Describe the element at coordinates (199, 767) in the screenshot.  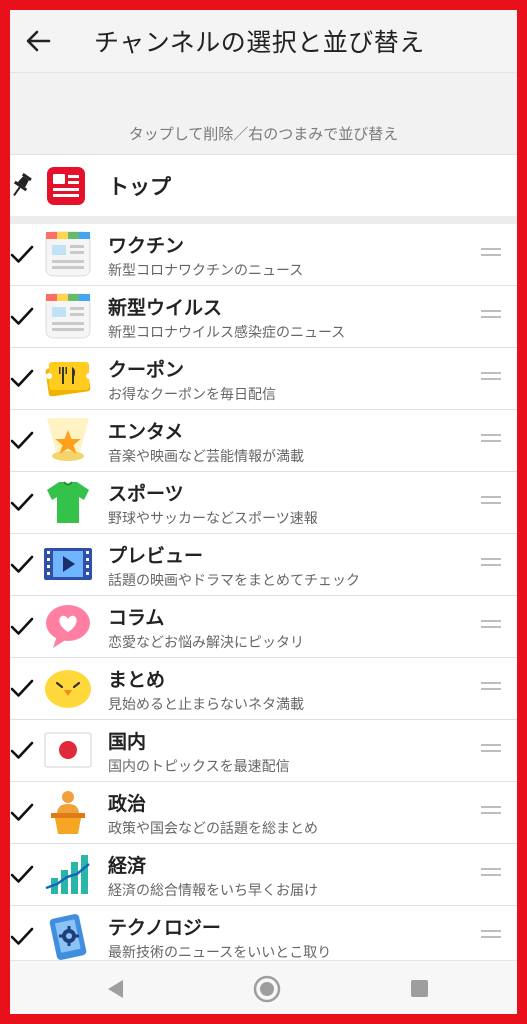
I see `channel-description: 国内のトピックスを最速配信` at that location.